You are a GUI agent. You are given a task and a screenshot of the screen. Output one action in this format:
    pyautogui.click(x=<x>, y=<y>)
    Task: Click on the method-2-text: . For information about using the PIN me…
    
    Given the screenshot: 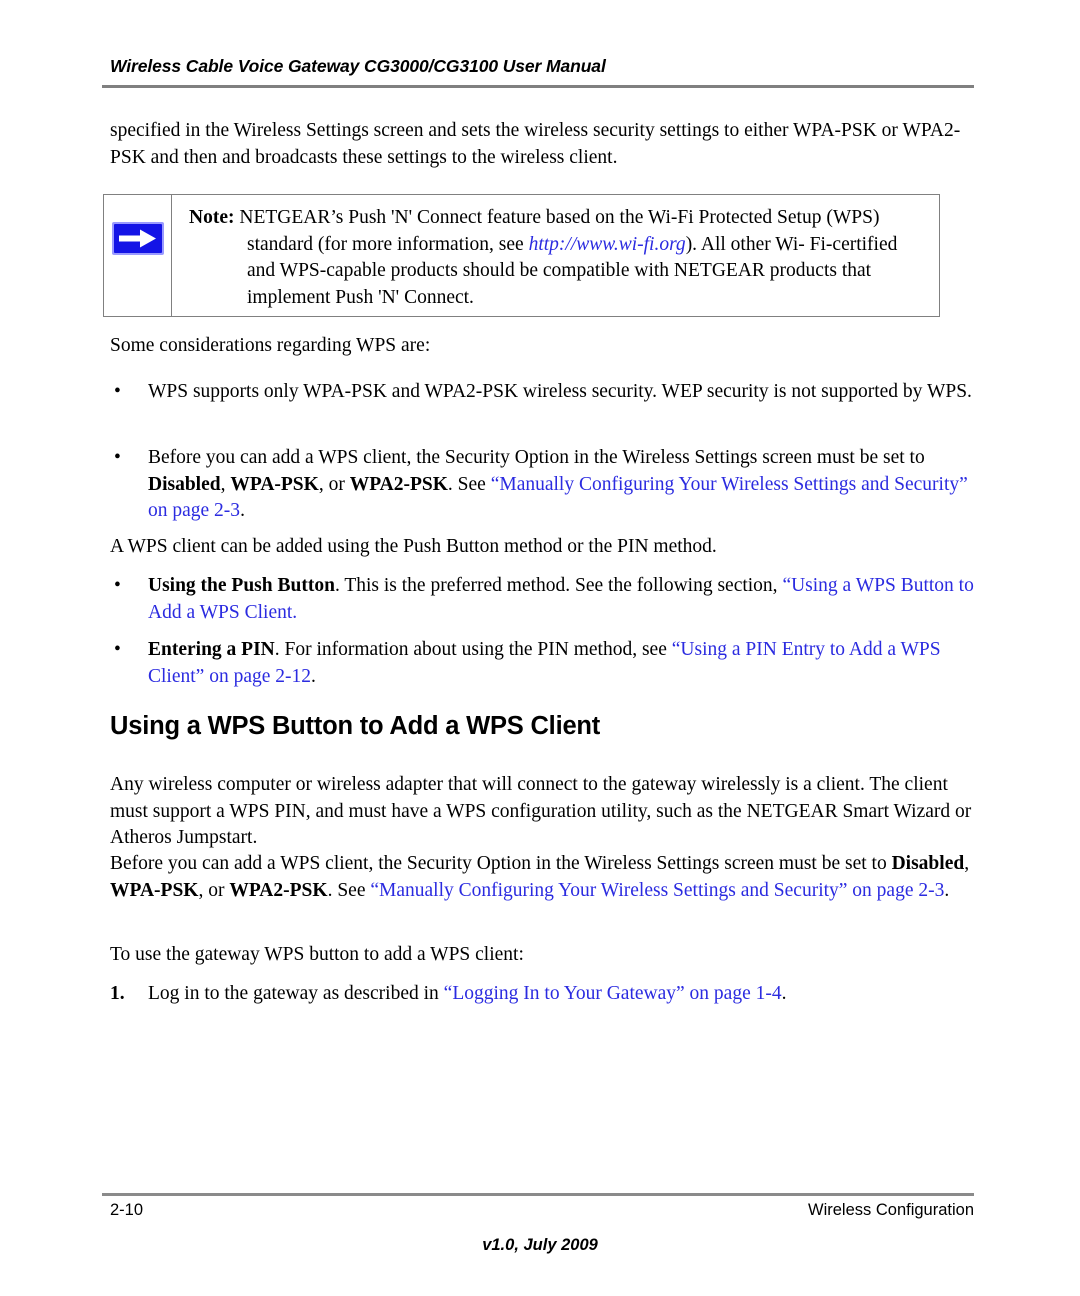 What is the action you would take?
    pyautogui.click(x=473, y=649)
    